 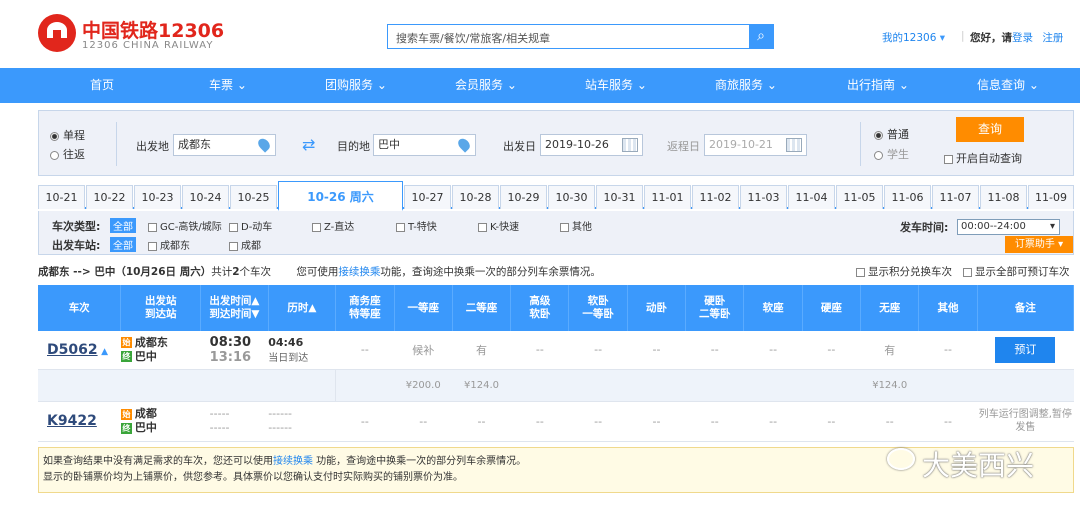 I want to click on register-link: 注册, so click(x=1052, y=38).